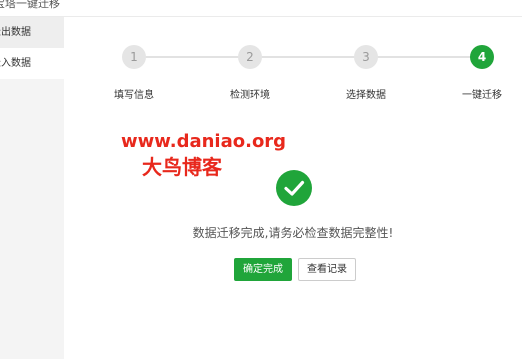 The width and height of the screenshot is (522, 359). I want to click on confirm-done-button: 确定完成, so click(263, 269).